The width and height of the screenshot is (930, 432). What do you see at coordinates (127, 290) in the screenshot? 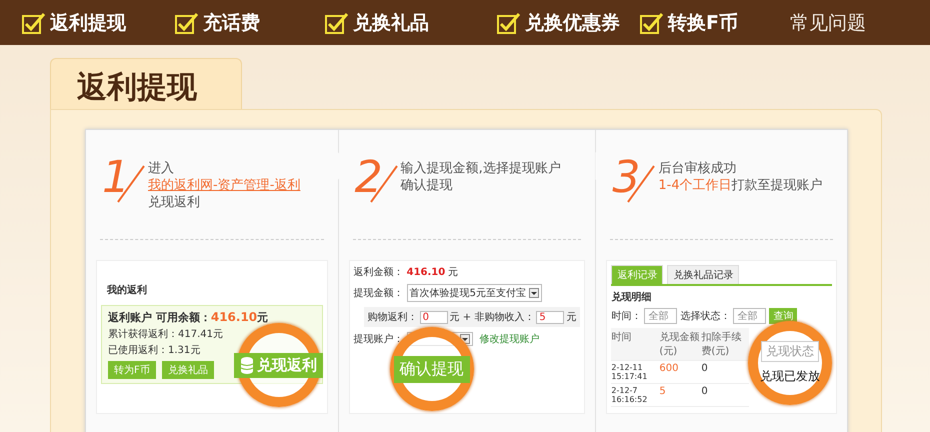
I see `section-heading: 我的返利` at bounding box center [127, 290].